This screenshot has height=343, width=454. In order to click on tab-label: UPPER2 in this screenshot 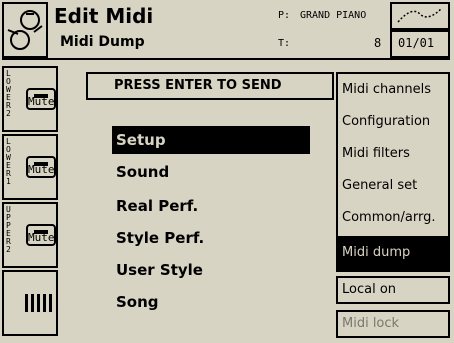, I will do `click(8, 229)`.